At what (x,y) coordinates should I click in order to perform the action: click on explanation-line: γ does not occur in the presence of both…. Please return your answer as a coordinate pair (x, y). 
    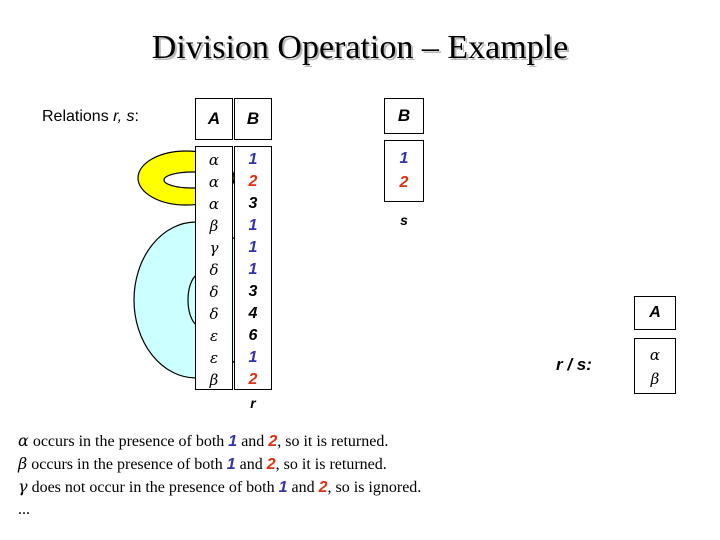
    Looking at the image, I should click on (363, 487).